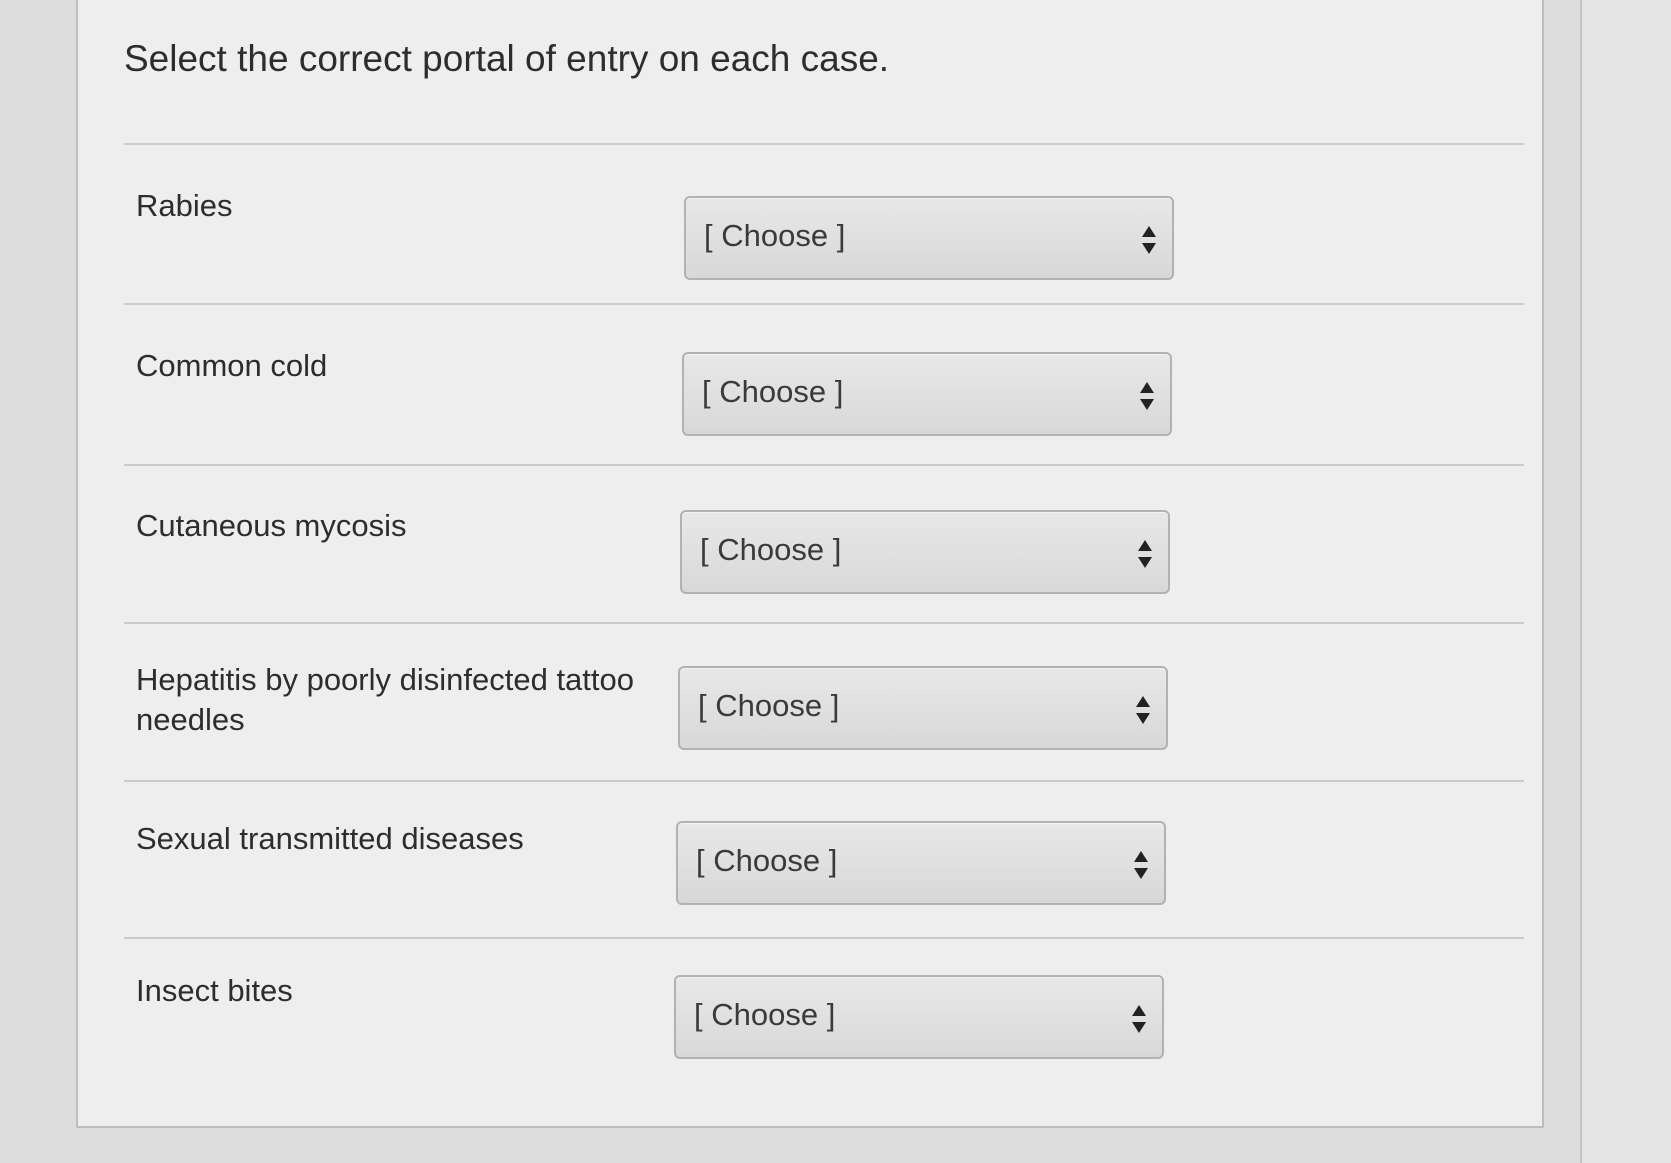  What do you see at coordinates (330, 838) in the screenshot?
I see `case-label-sexual-transmitted-diseases: Sexual transmitted diseases` at bounding box center [330, 838].